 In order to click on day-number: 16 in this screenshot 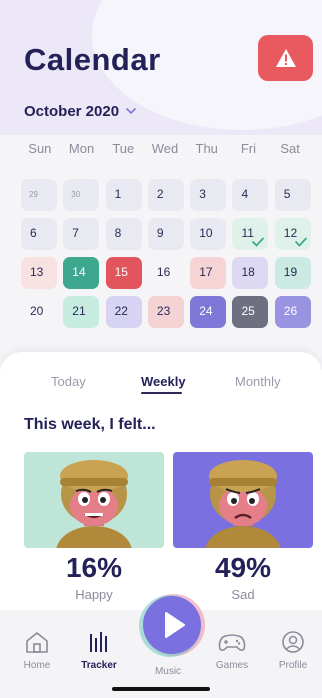, I will do `click(163, 272)`.